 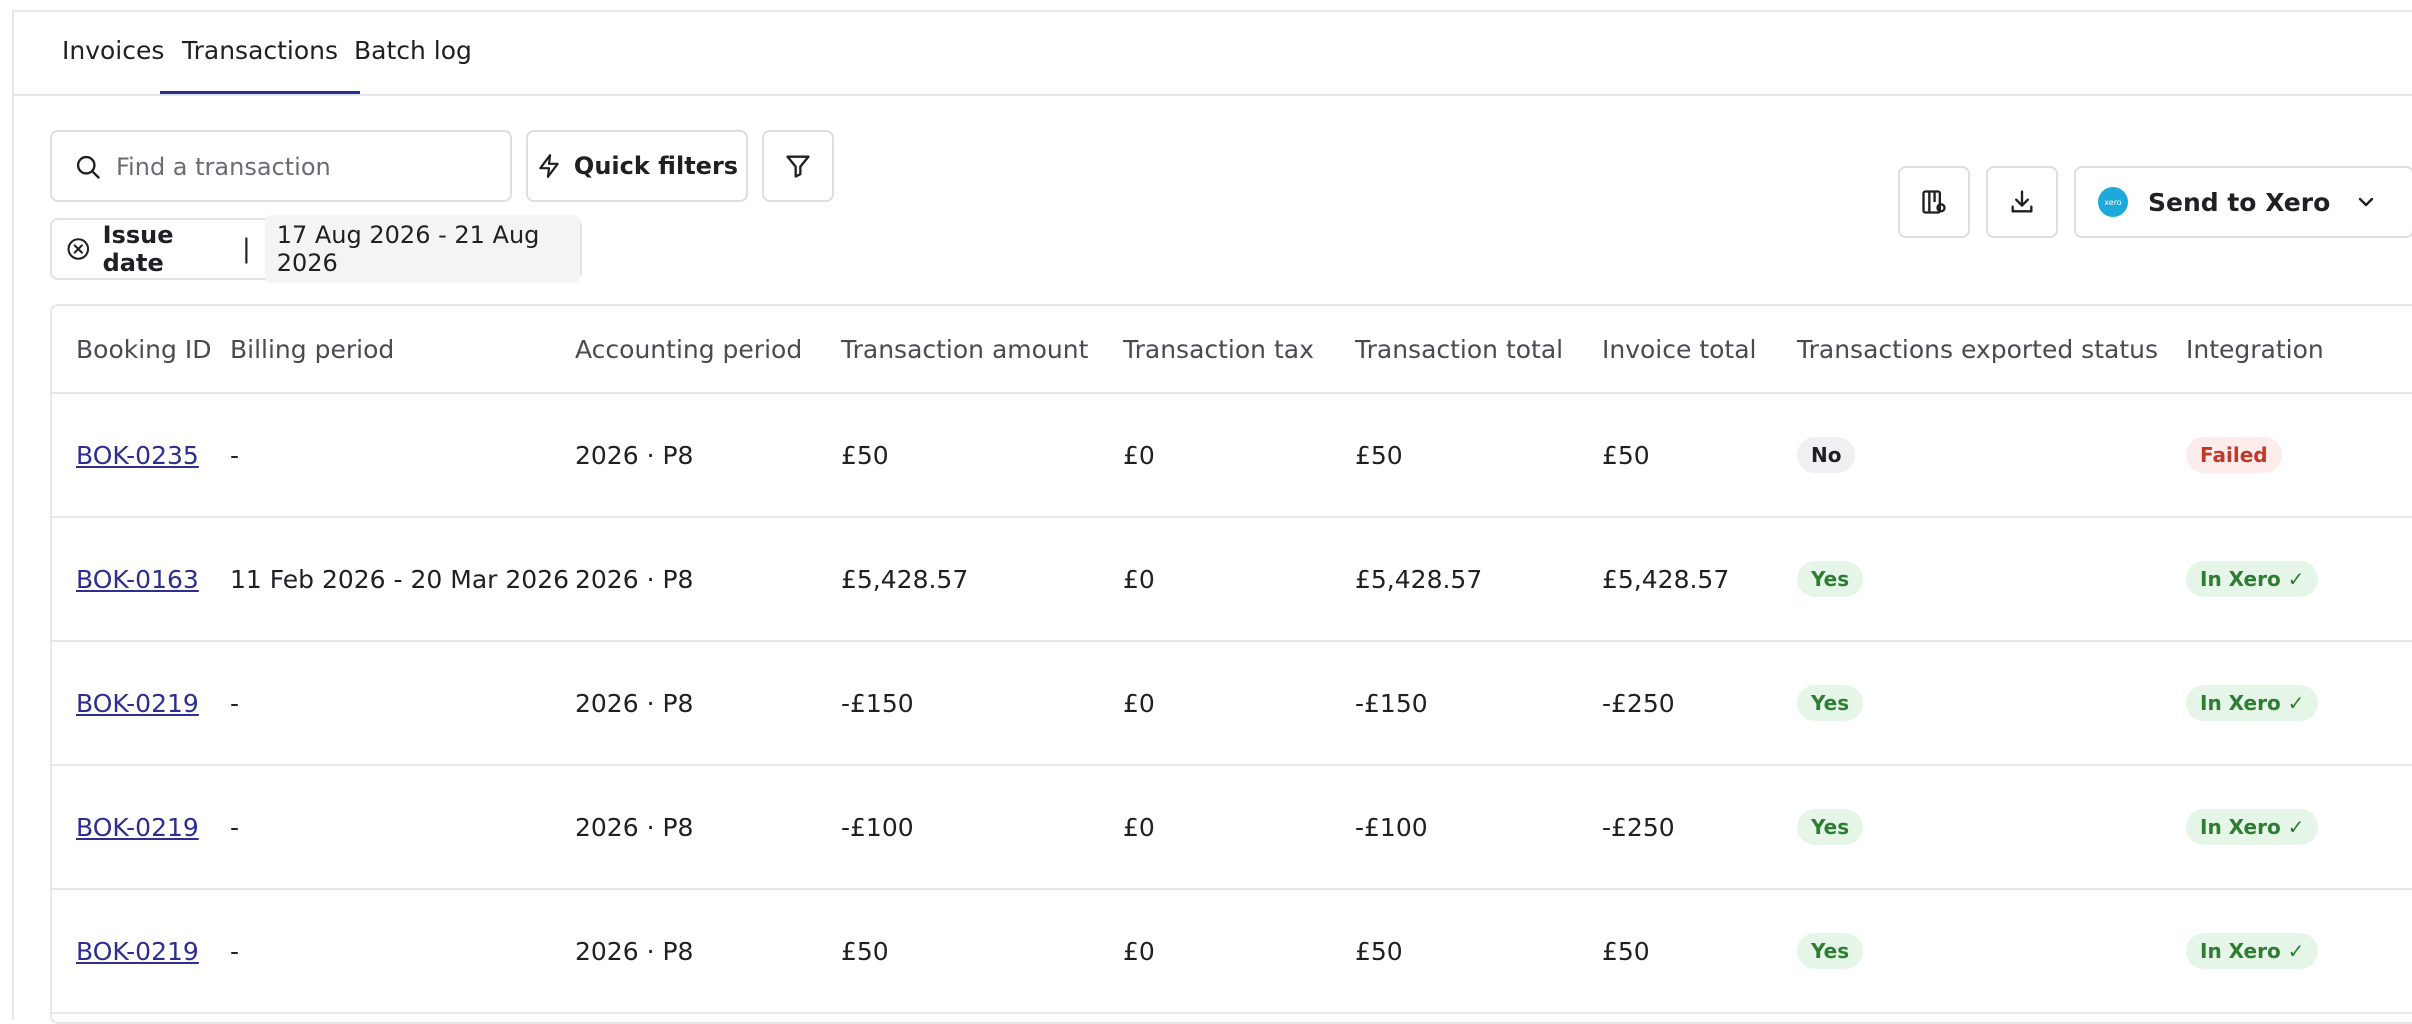 I want to click on column-settings-button, so click(x=1934, y=202).